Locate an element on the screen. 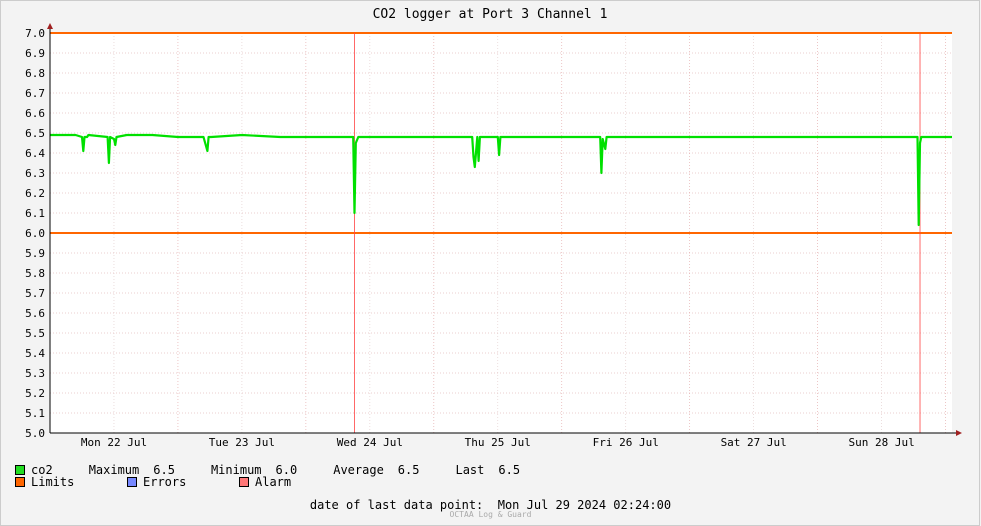 This screenshot has width=981, height=526. y-tick-label: 6.4 is located at coordinates (35, 153).